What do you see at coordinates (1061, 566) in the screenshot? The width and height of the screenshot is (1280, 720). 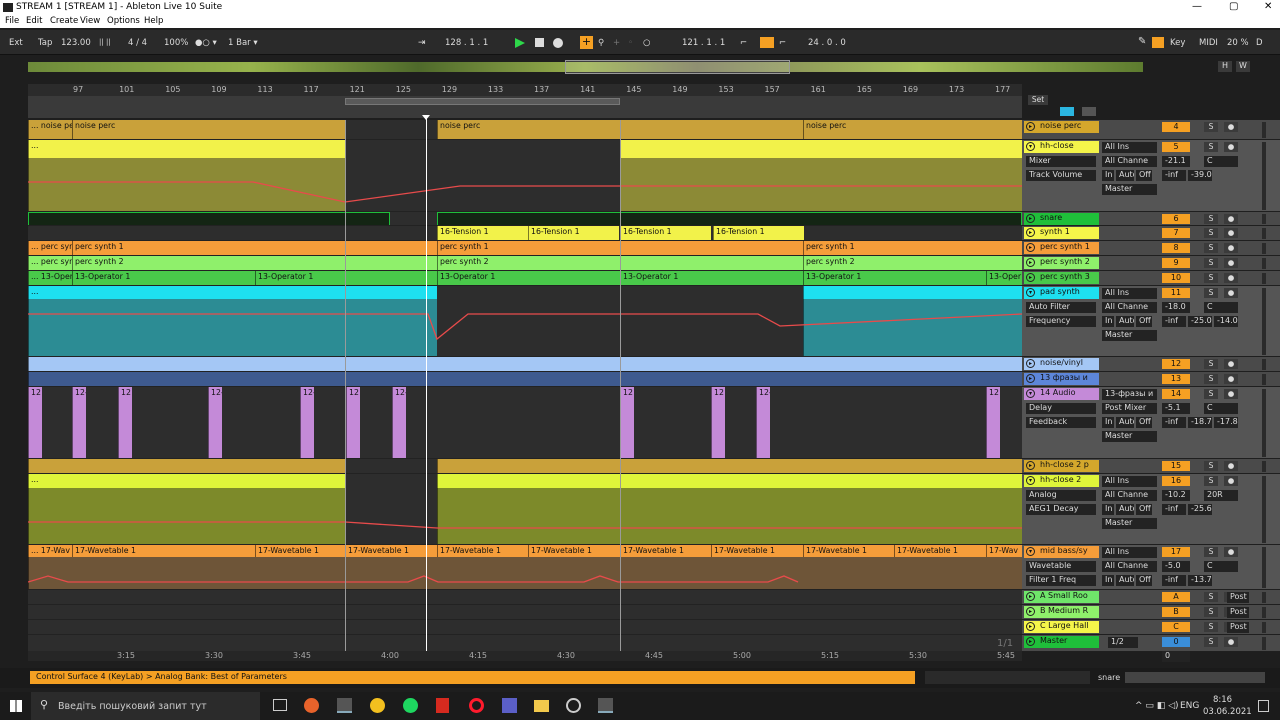 I see `automation-device-select: Wavetable` at bounding box center [1061, 566].